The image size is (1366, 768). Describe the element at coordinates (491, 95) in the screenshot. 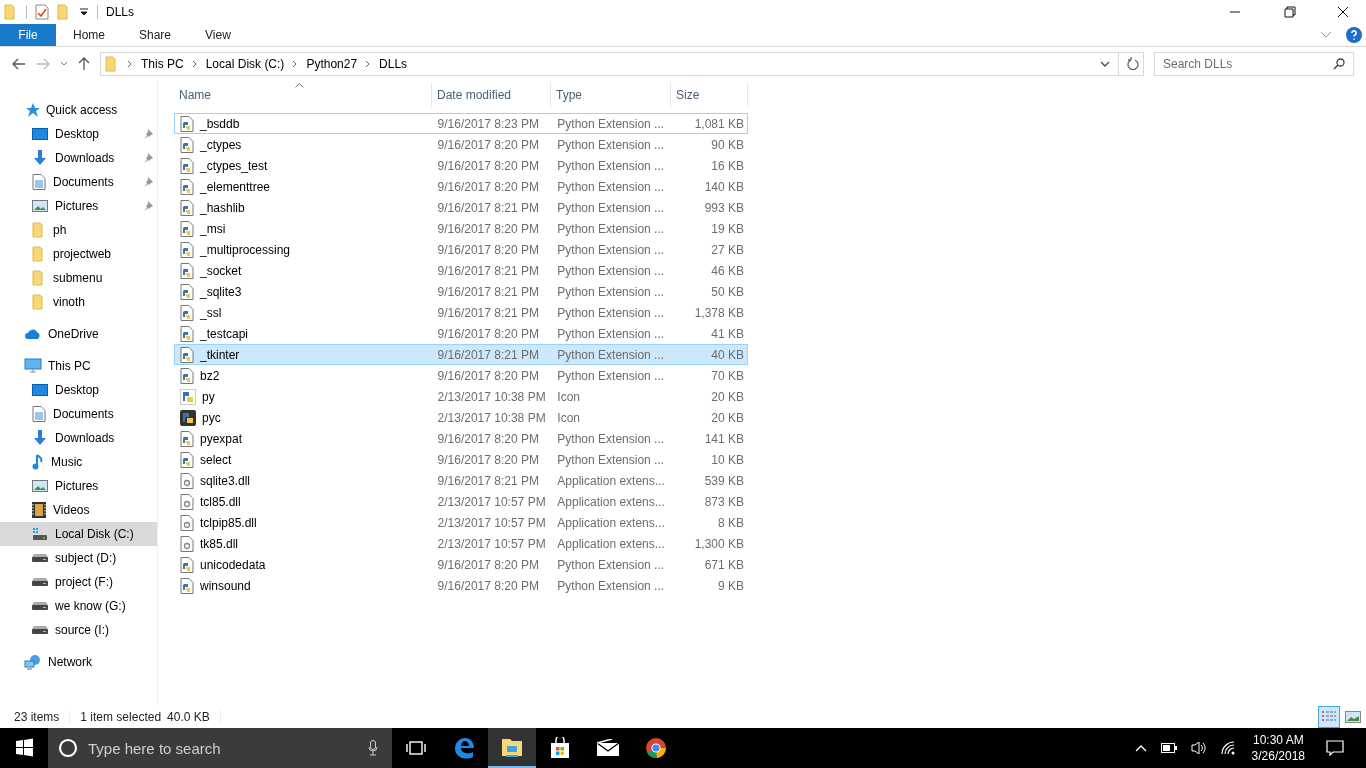

I see `column-header: Date modified` at that location.